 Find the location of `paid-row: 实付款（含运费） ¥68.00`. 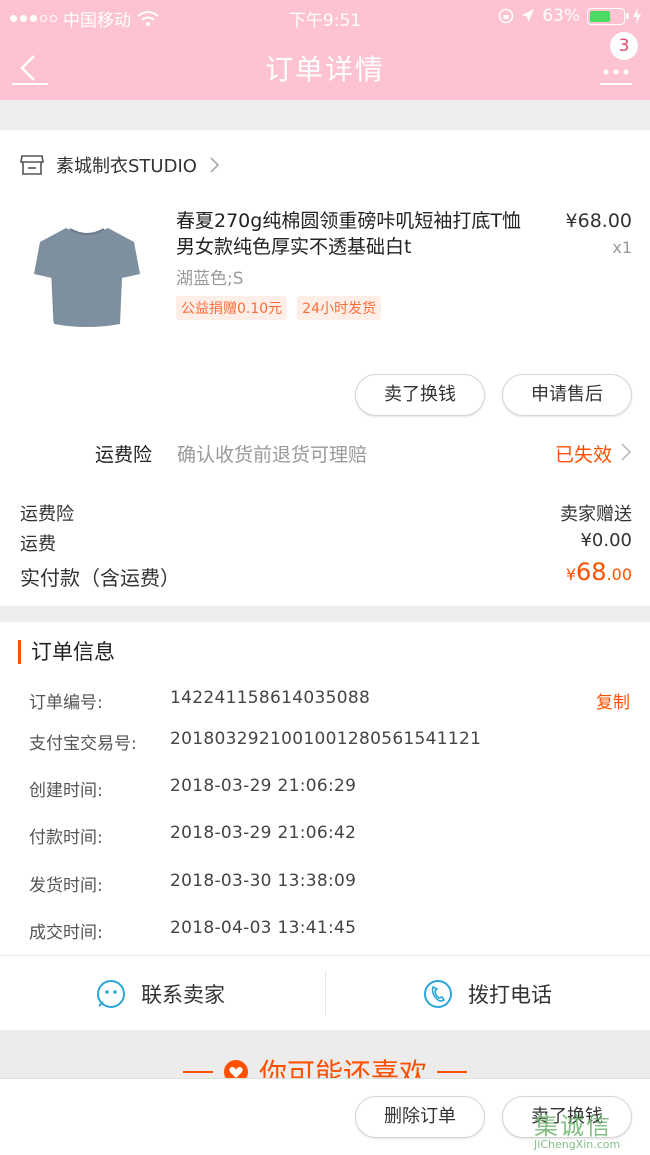

paid-row: 实付款（含运费） ¥68.00 is located at coordinates (326, 574).